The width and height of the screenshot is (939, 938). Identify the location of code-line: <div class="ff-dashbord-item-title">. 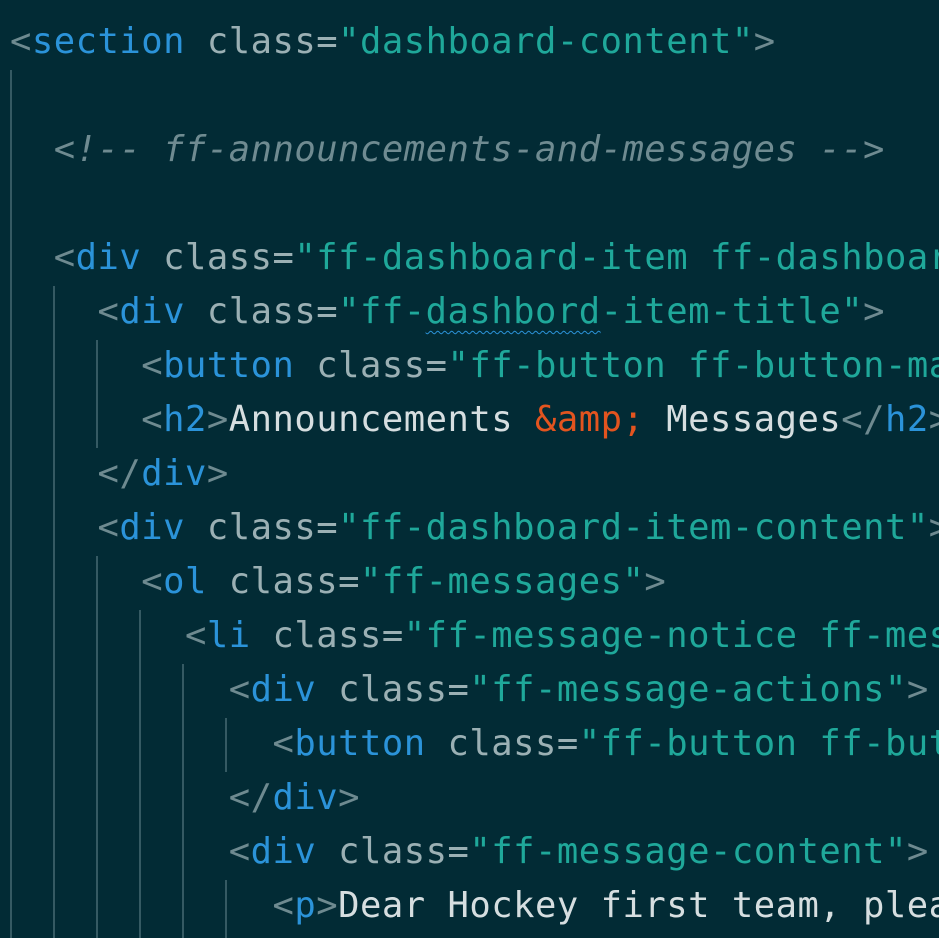
(447, 312).